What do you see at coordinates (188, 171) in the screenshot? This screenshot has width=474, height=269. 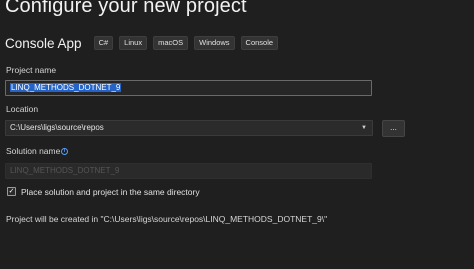 I see `solution-name-input: LINQ_METHODS_DOTNET_9` at bounding box center [188, 171].